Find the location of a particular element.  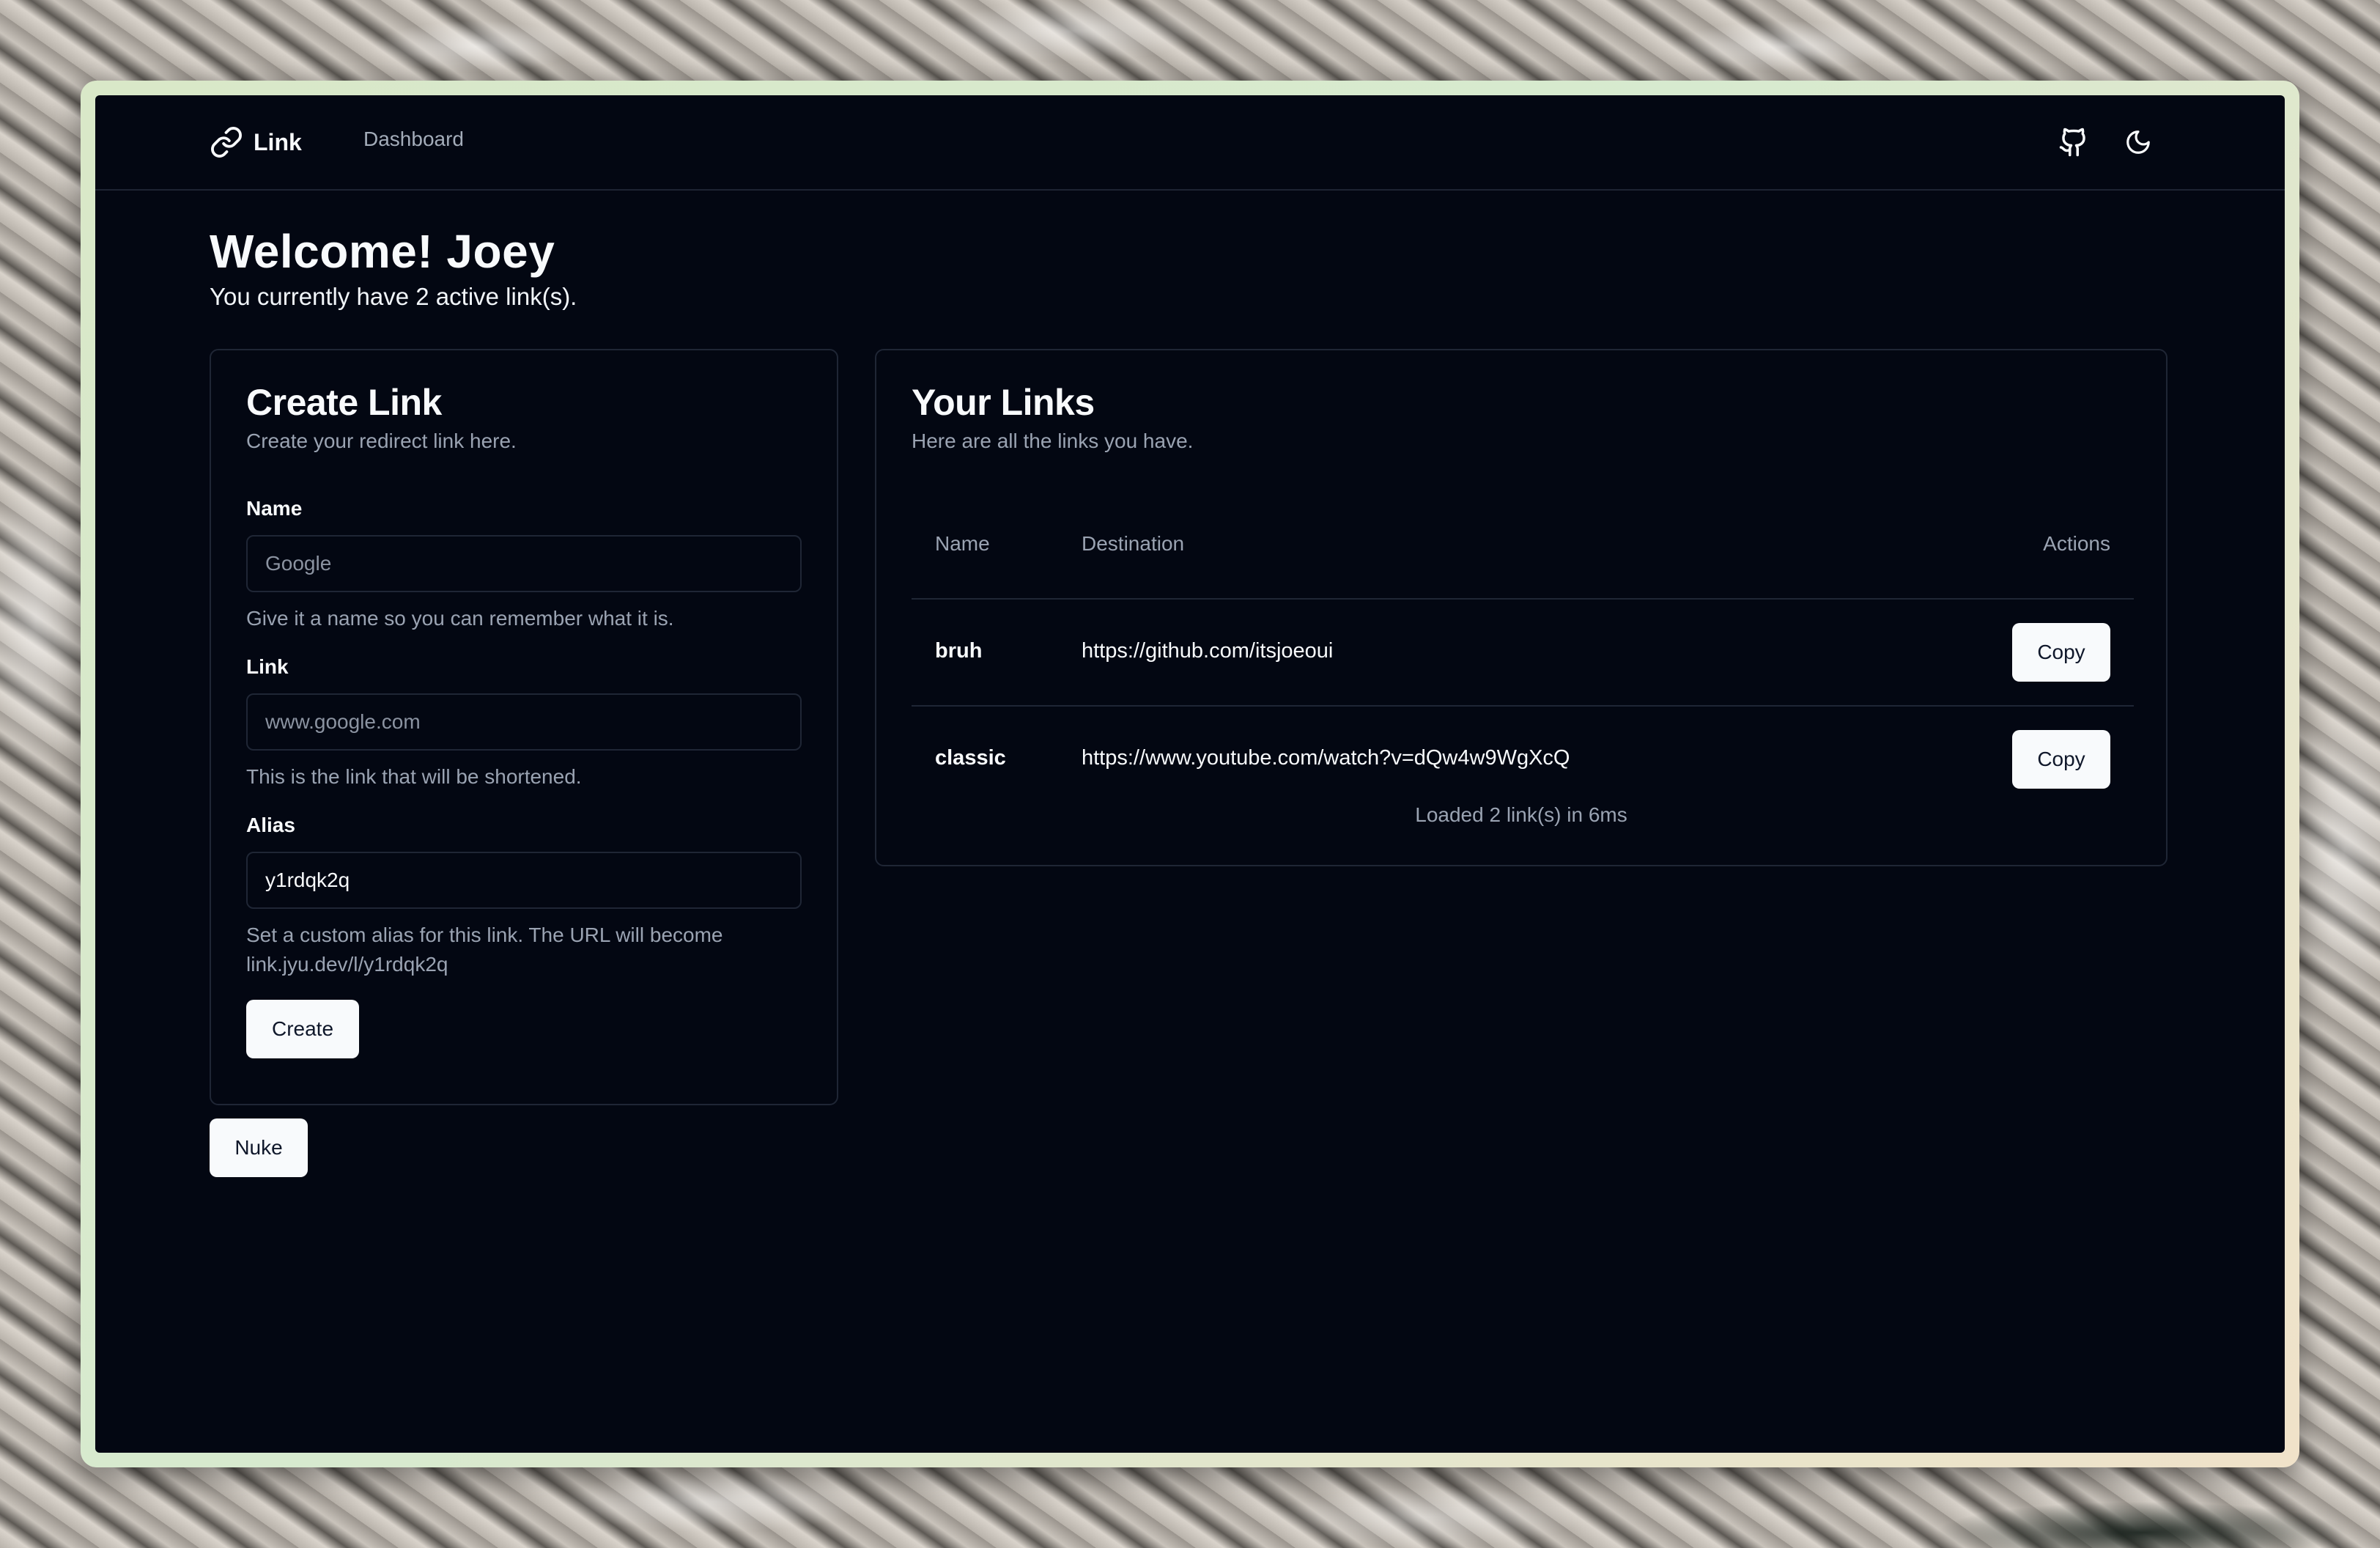

nav-dashboard-link: Dashboard is located at coordinates (413, 139).